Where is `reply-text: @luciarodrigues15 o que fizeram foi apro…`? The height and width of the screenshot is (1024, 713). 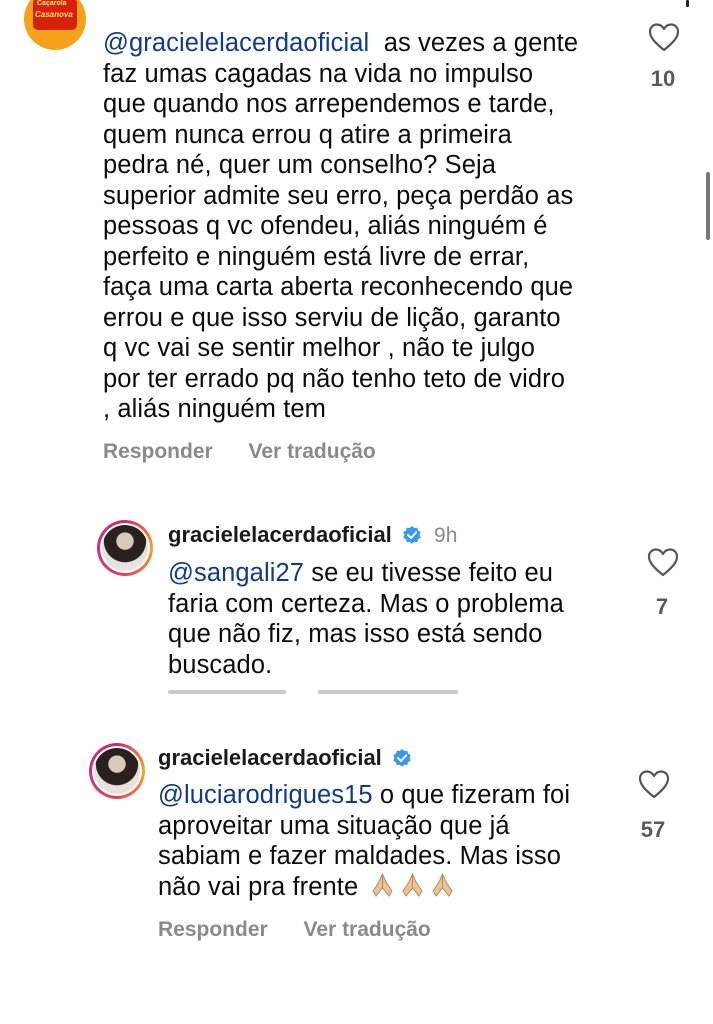
reply-text: @luciarodrigues15 o que fizeram foi apro… is located at coordinates (388, 841).